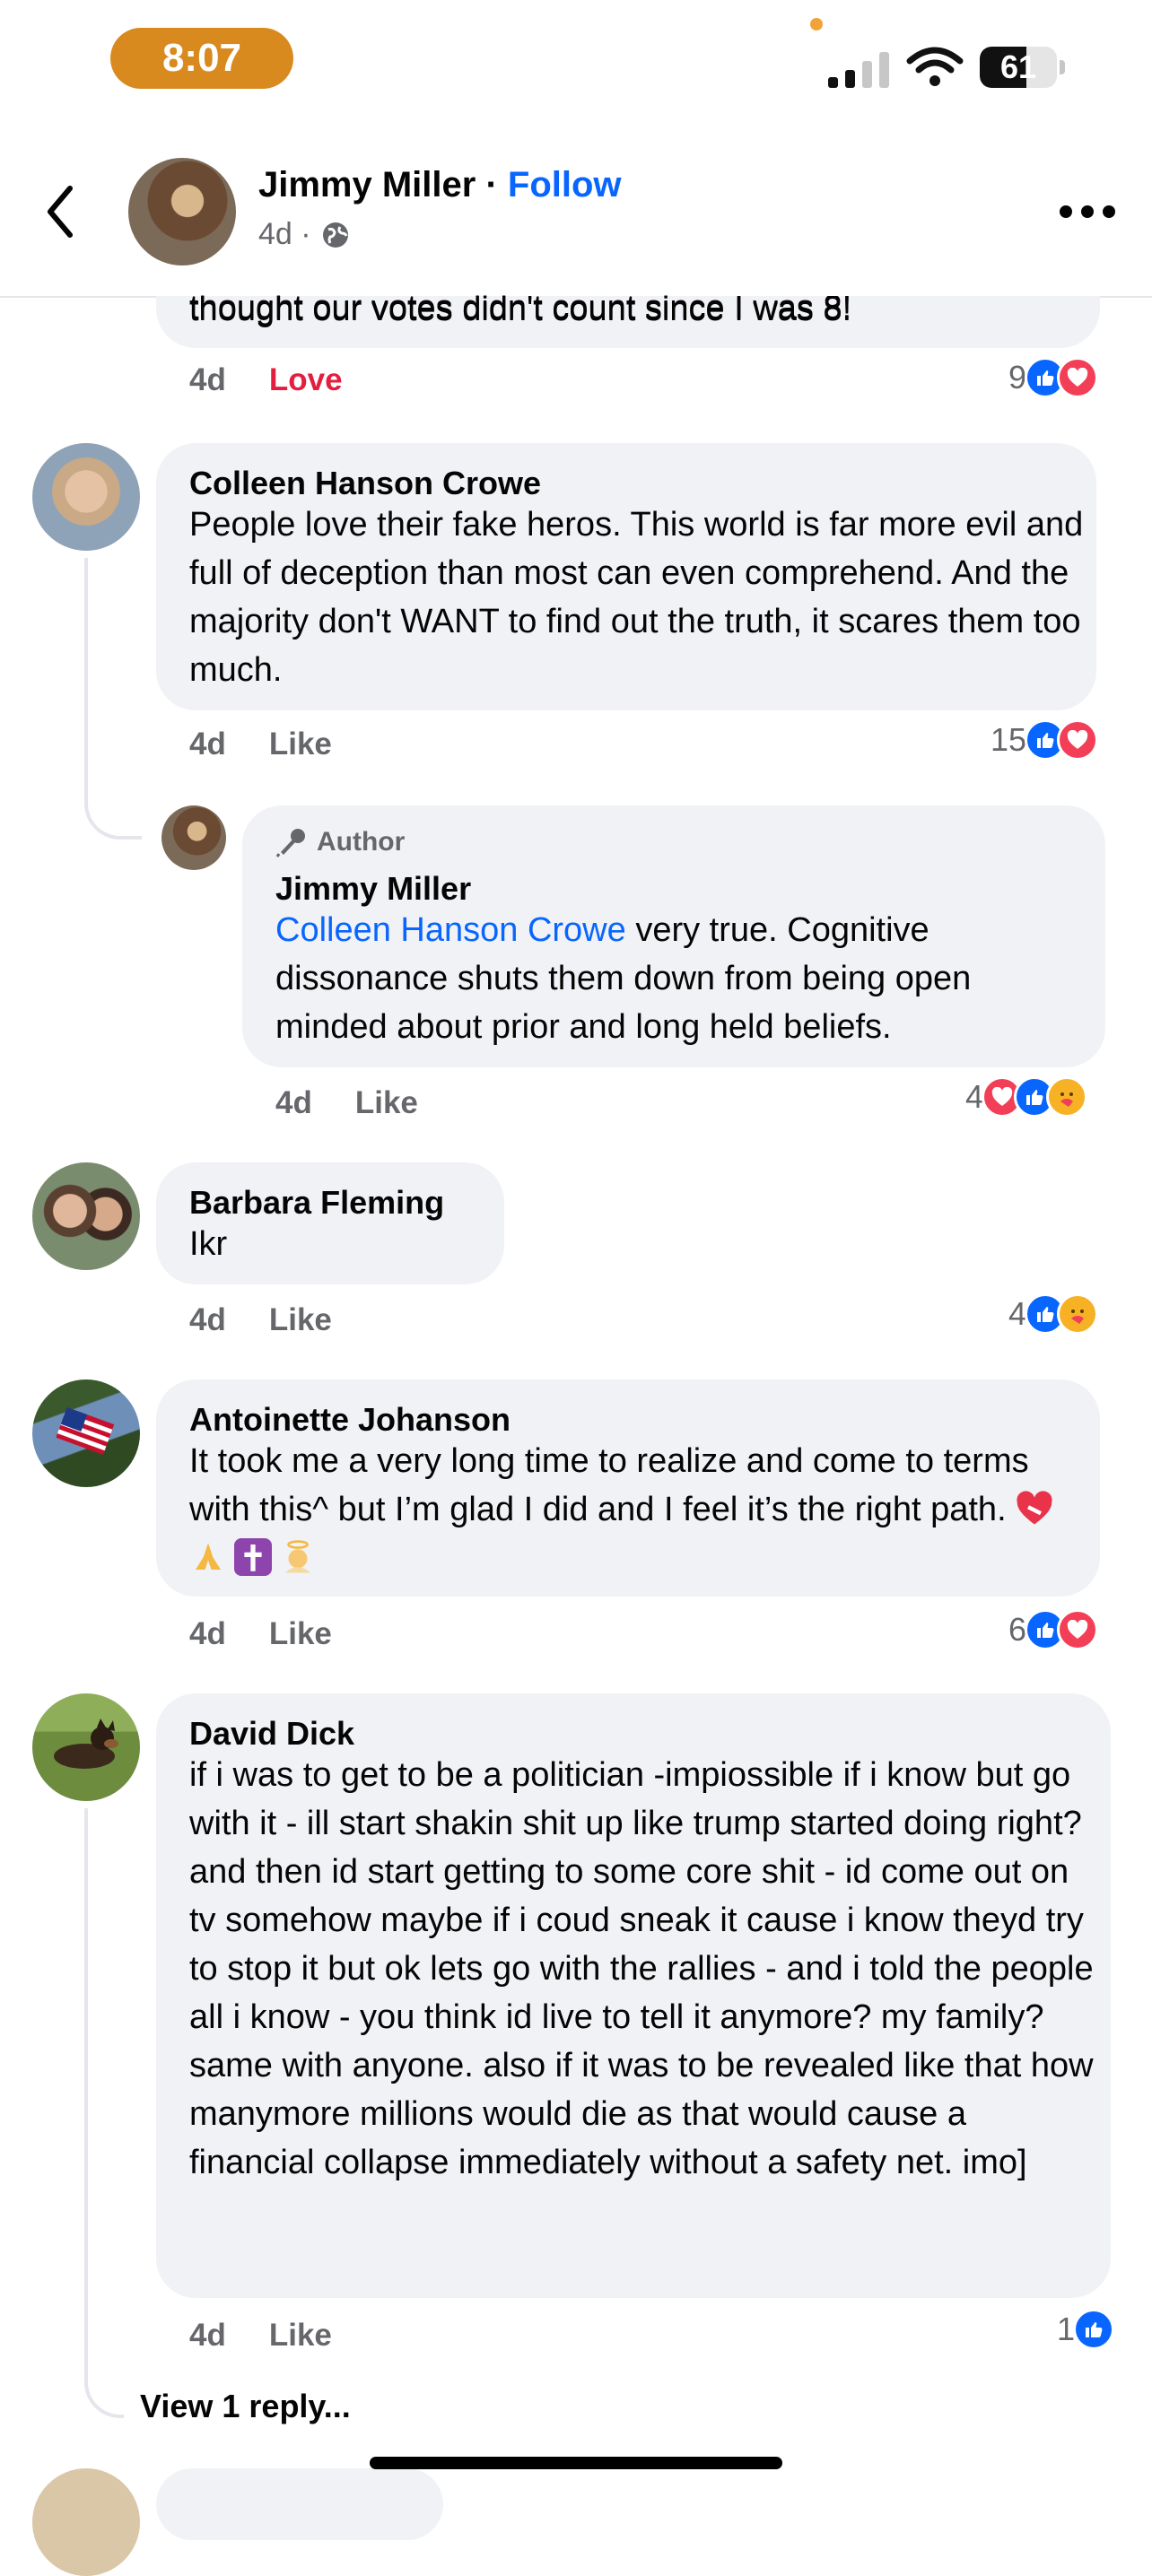  What do you see at coordinates (1053, 1629) in the screenshot?
I see `reaction-summary: 6` at bounding box center [1053, 1629].